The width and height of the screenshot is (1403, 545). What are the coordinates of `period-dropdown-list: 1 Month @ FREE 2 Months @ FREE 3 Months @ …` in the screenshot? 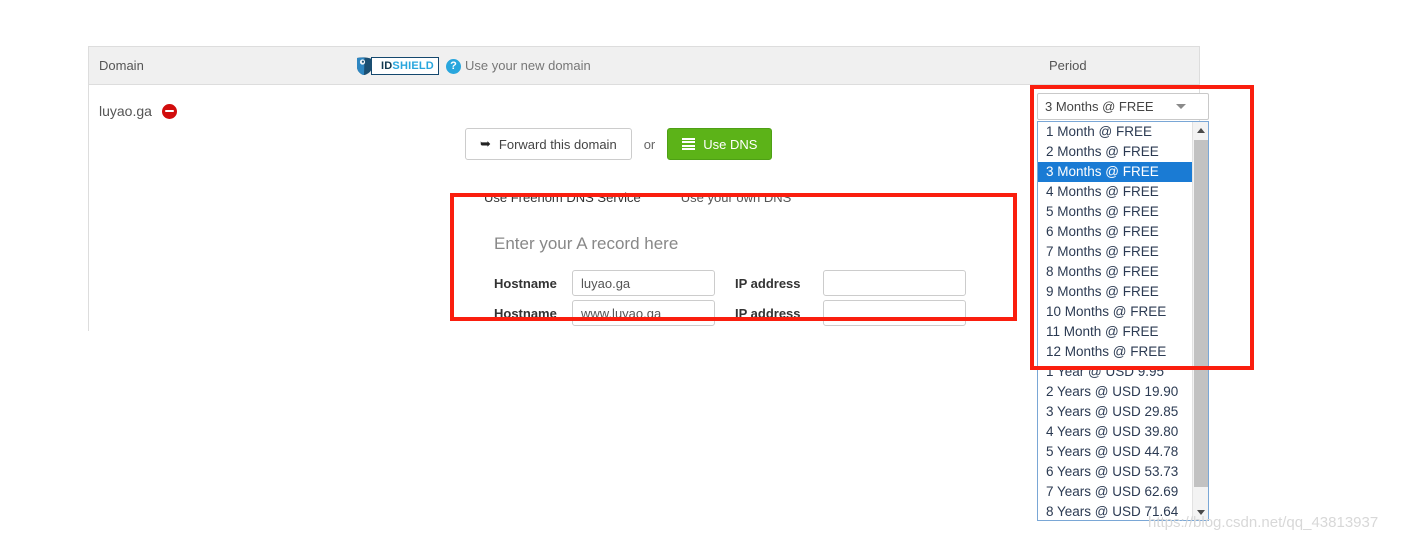 It's located at (1123, 321).